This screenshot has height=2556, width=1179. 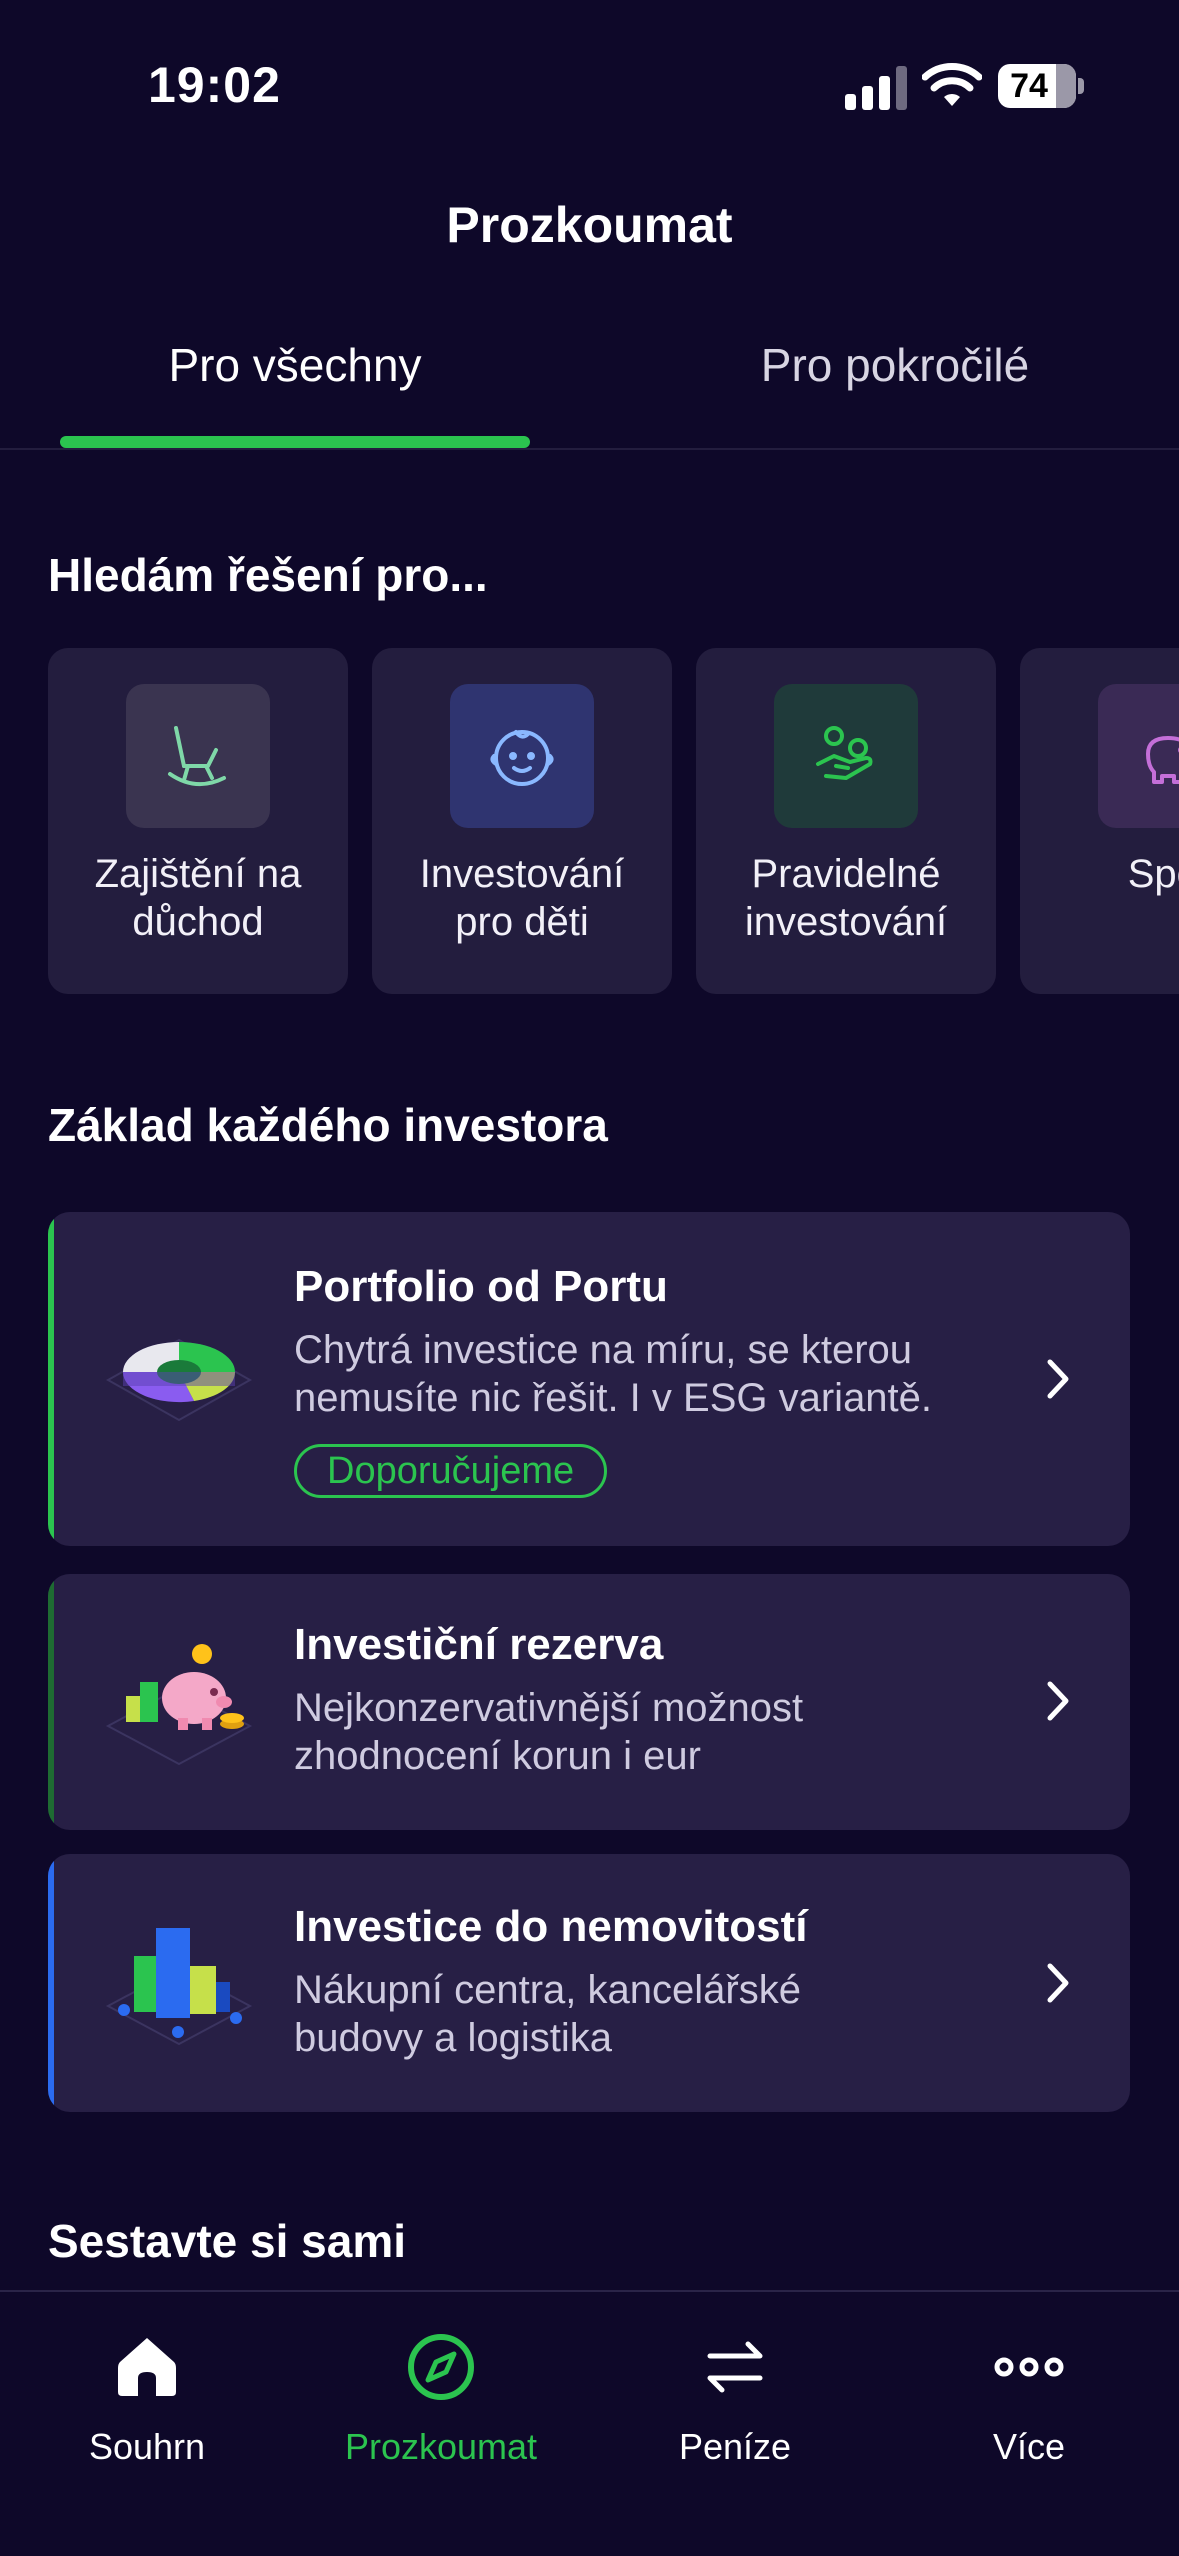 I want to click on nav-item-souhrn: Souhrn, so click(x=147, y=2392).